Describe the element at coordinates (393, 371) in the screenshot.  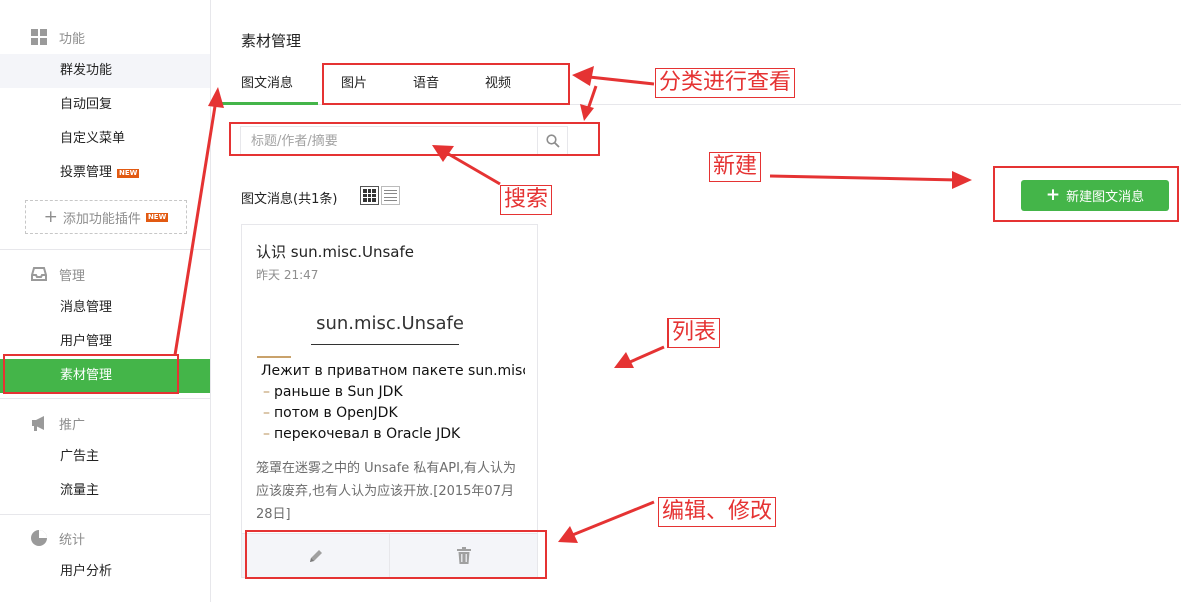
I see `cover-line: Лежит в приватном пакете sun.misc` at that location.